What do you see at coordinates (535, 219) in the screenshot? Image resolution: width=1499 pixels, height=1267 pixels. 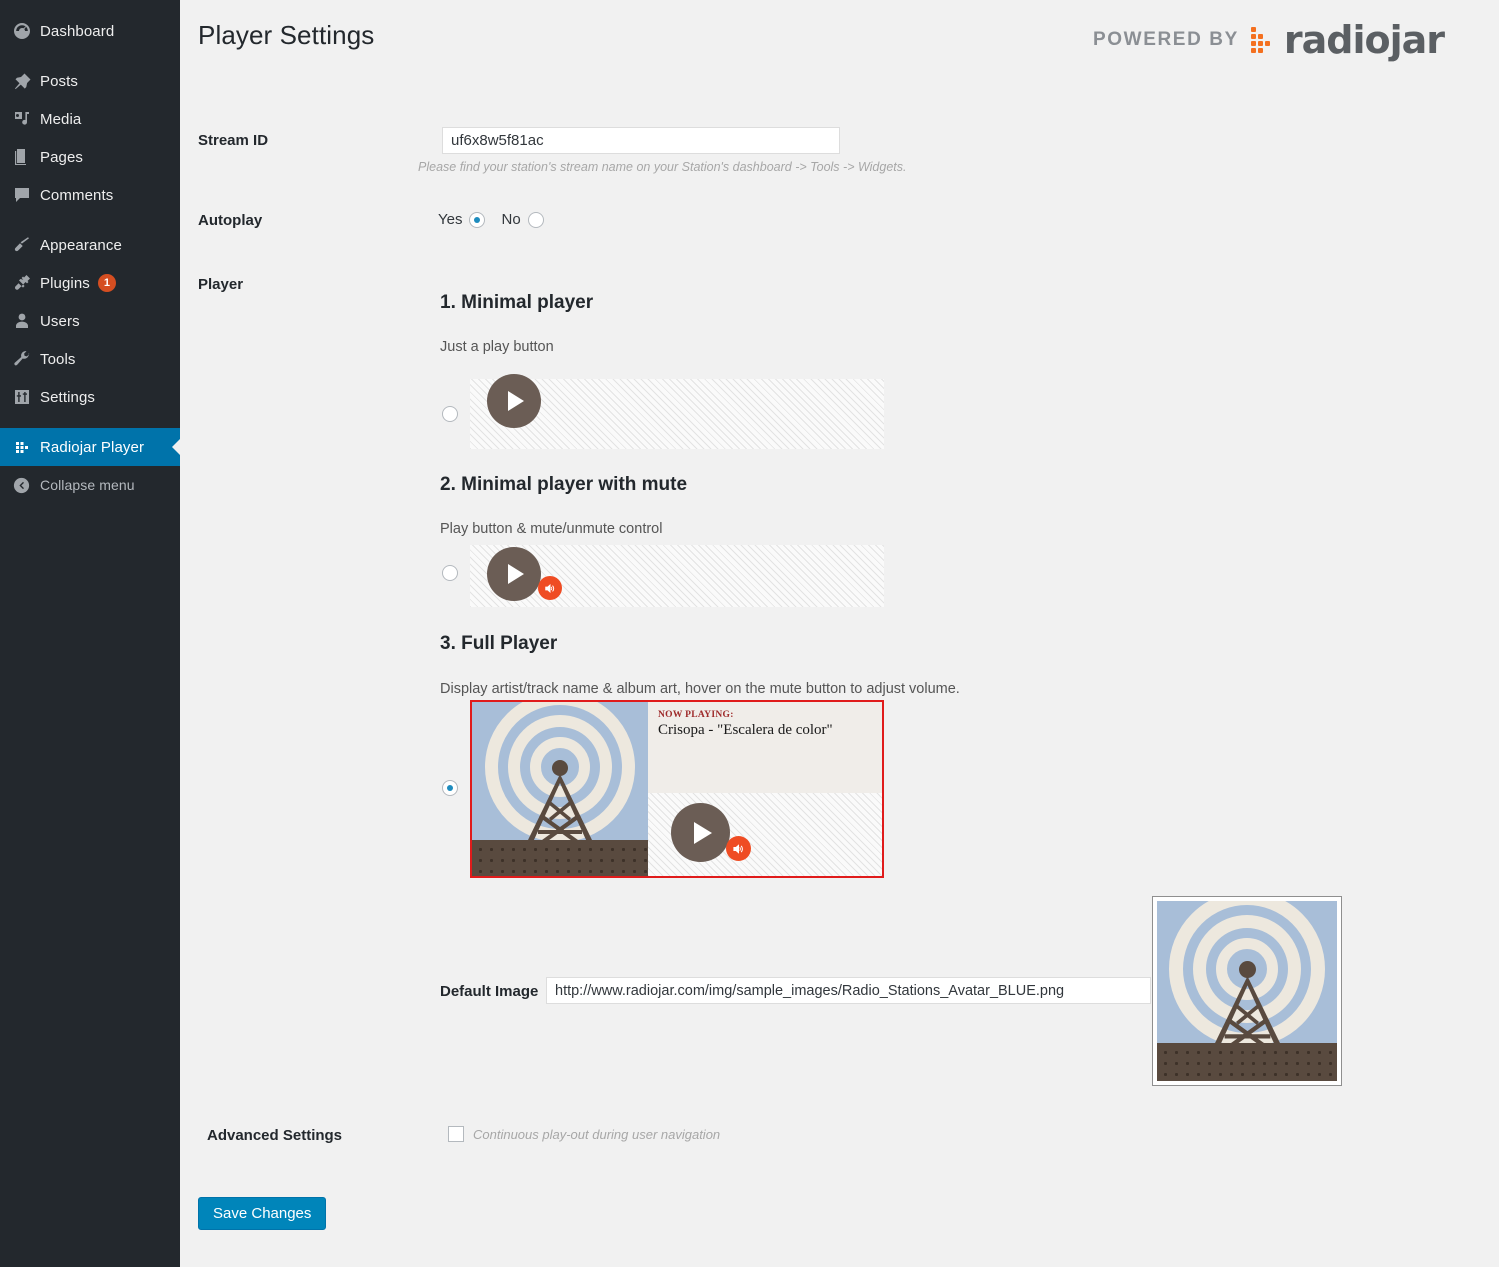 I see `autoplay-no-radio` at bounding box center [535, 219].